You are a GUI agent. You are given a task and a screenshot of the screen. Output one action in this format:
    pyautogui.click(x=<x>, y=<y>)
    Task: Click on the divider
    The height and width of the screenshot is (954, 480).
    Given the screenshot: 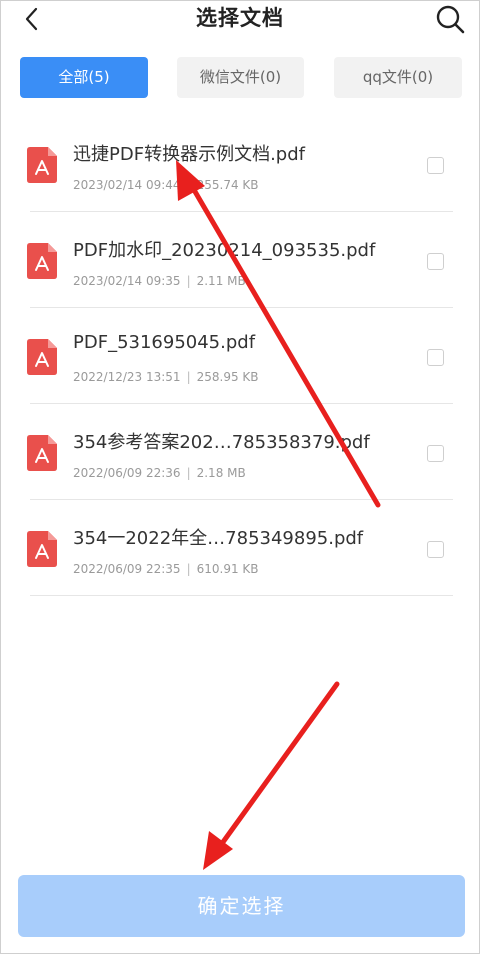 What is the action you would take?
    pyautogui.click(x=241, y=595)
    